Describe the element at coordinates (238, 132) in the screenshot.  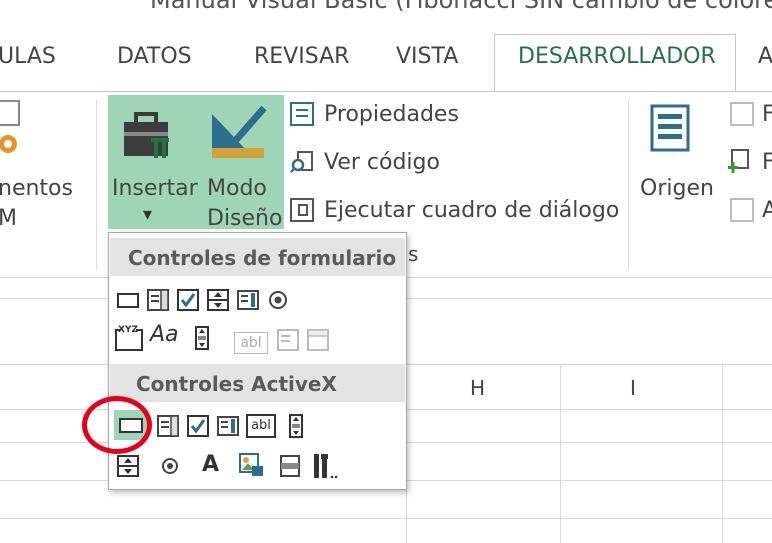
I see `design-mode-icon` at that location.